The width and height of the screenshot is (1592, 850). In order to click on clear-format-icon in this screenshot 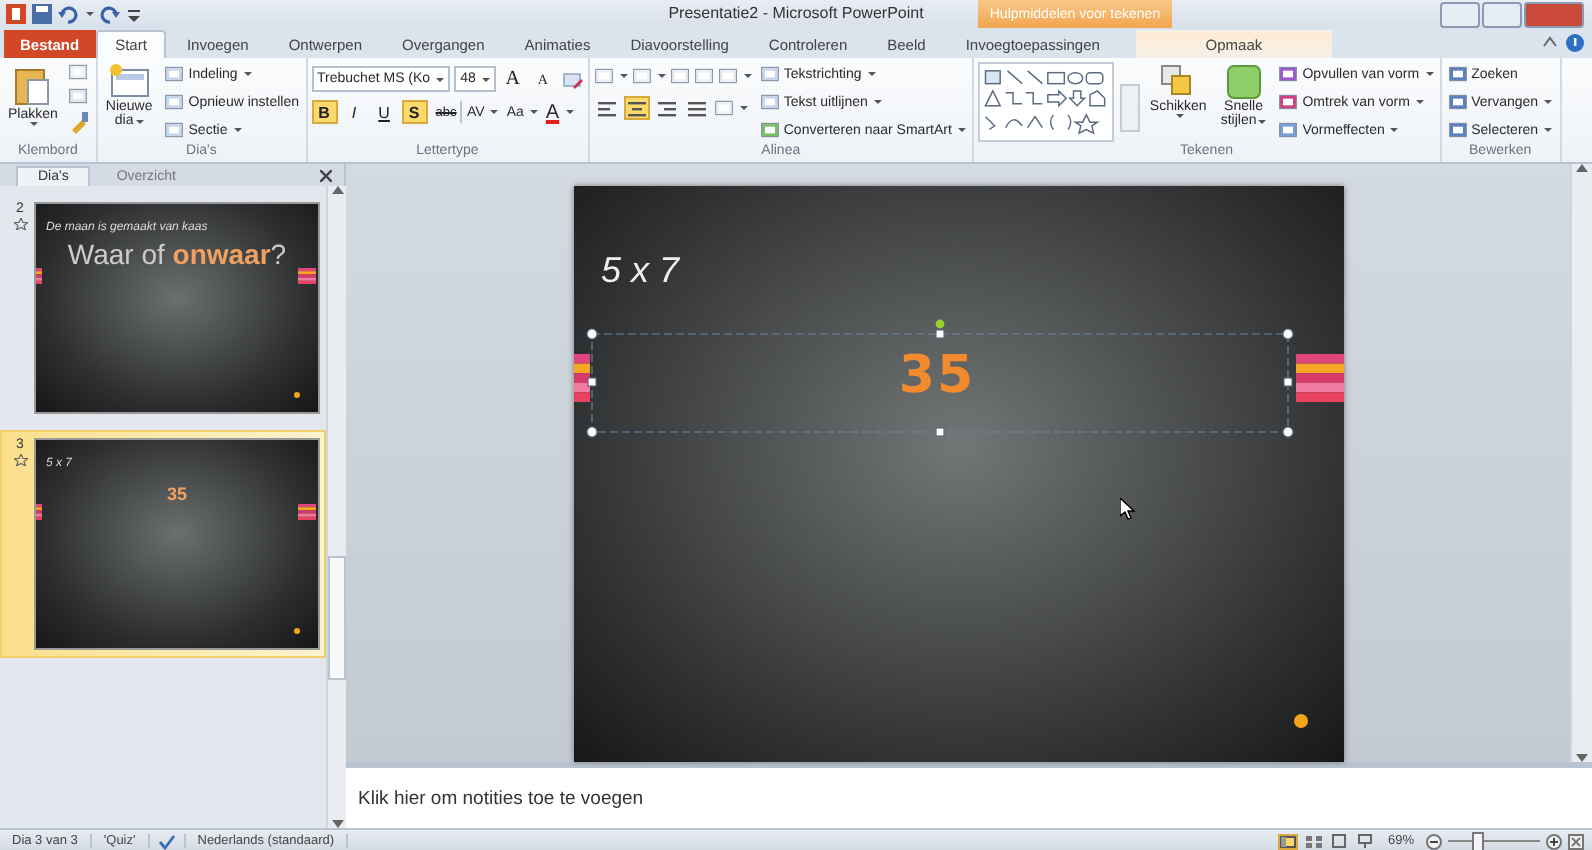, I will do `click(571, 79)`.